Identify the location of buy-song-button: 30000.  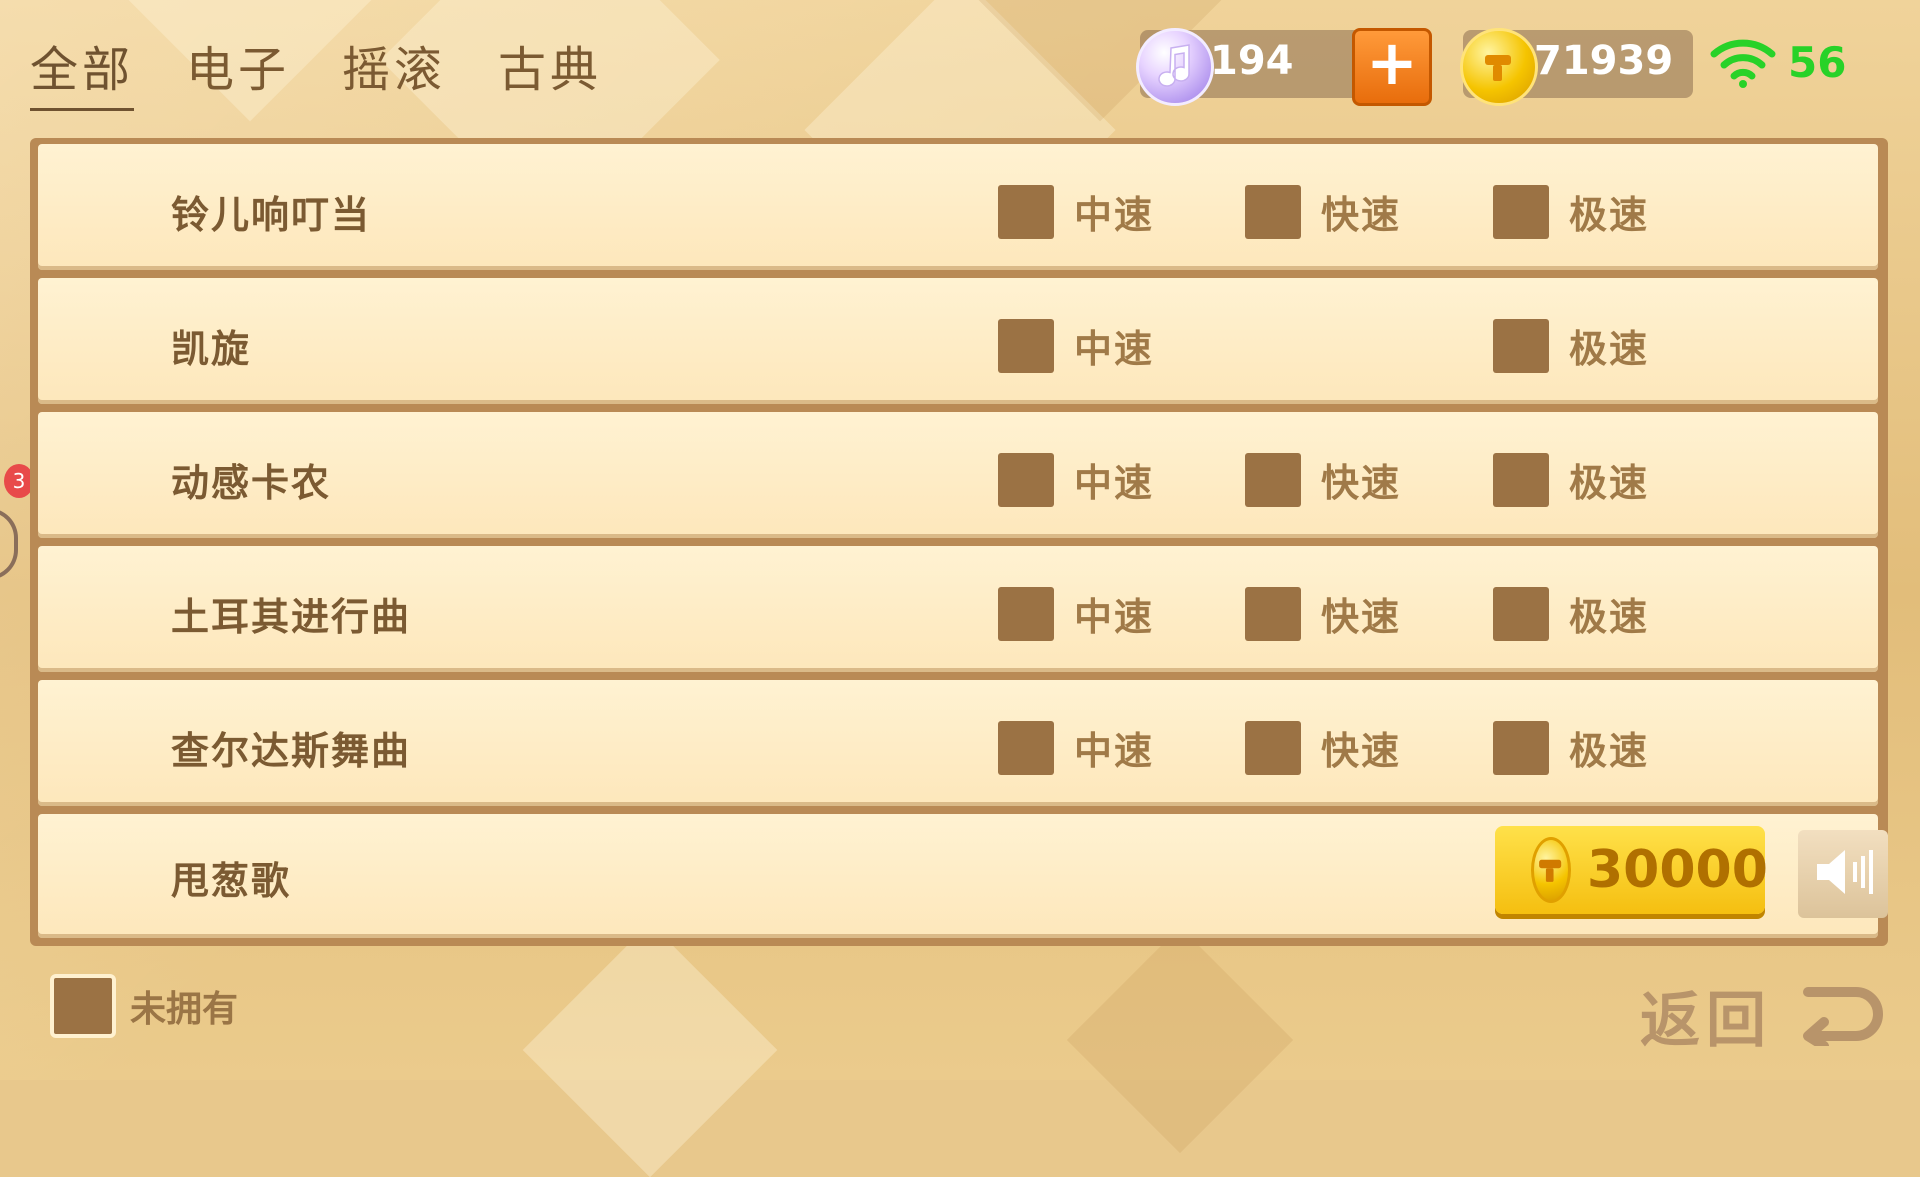
(1631, 870).